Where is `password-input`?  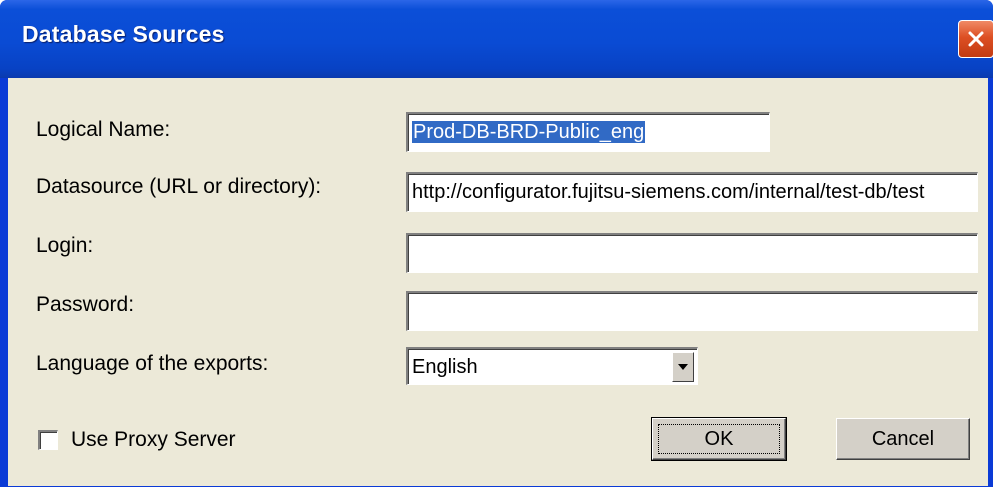
password-input is located at coordinates (692, 311).